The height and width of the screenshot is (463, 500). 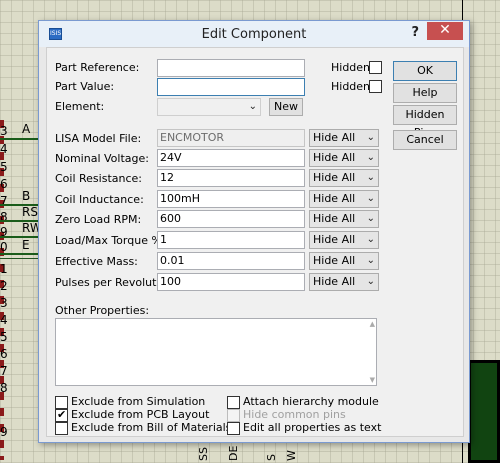 I want to click on help-icon: ?, so click(x=415, y=32).